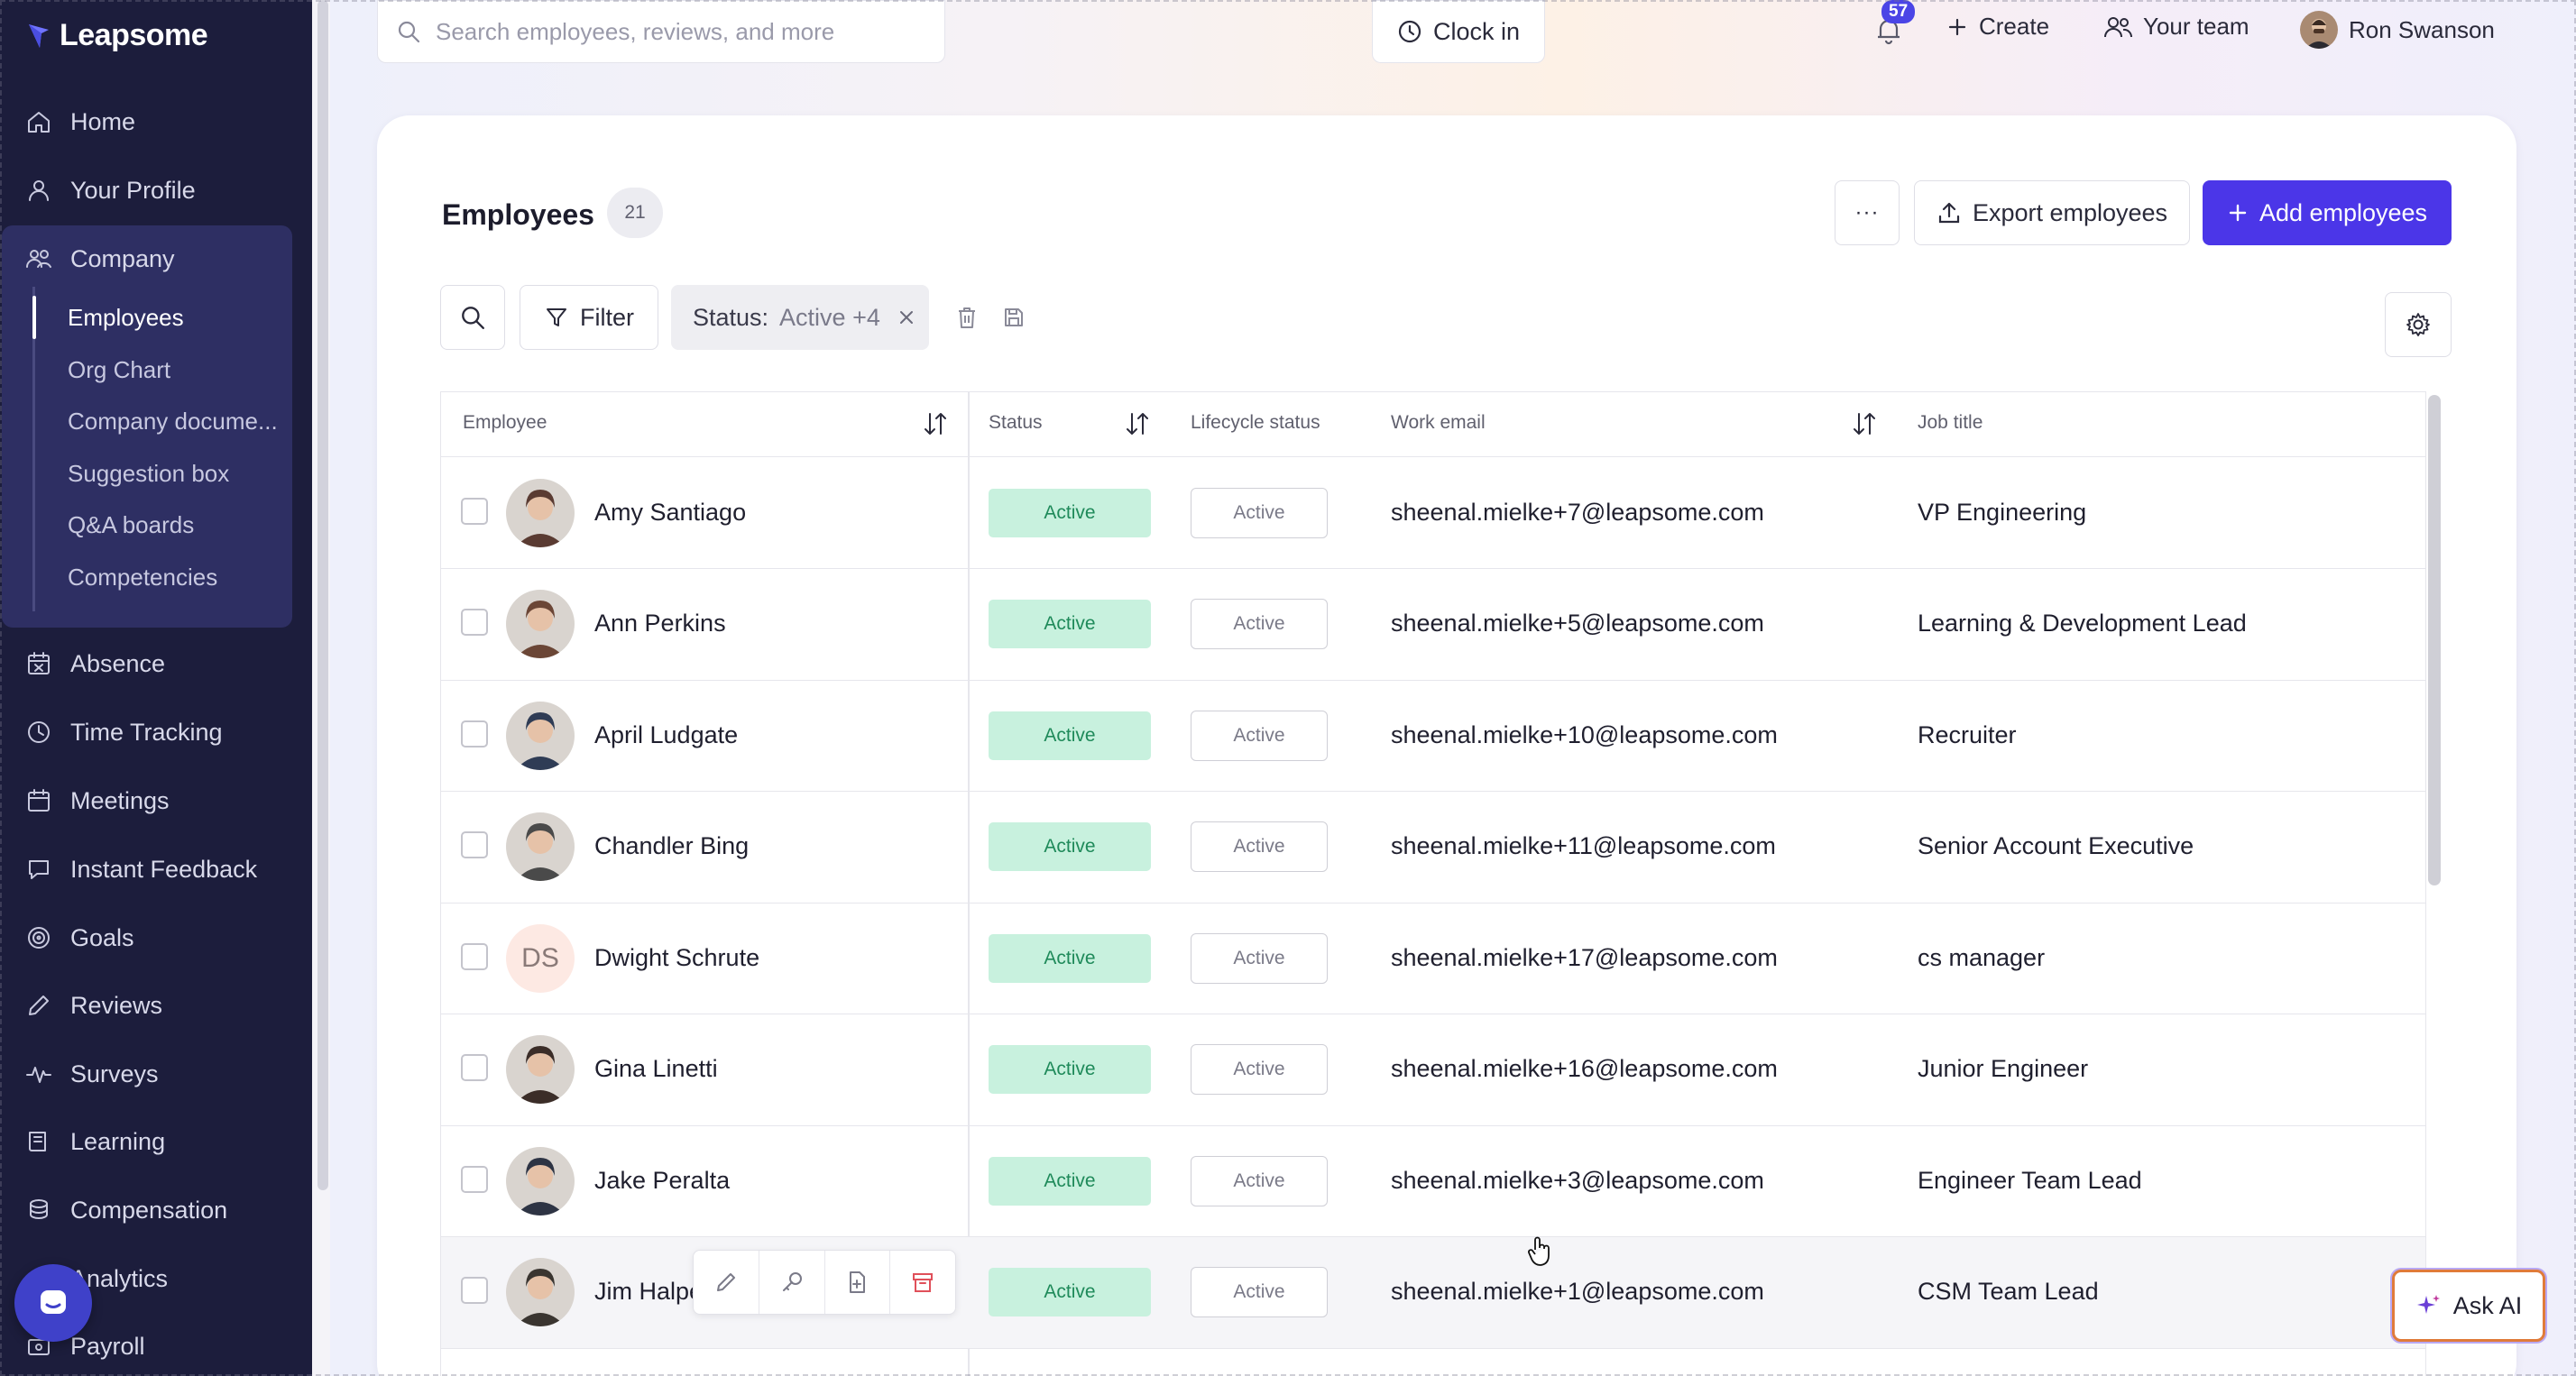 The image size is (2576, 1376). What do you see at coordinates (505, 423) in the screenshot?
I see `col-header-employee: Employee` at bounding box center [505, 423].